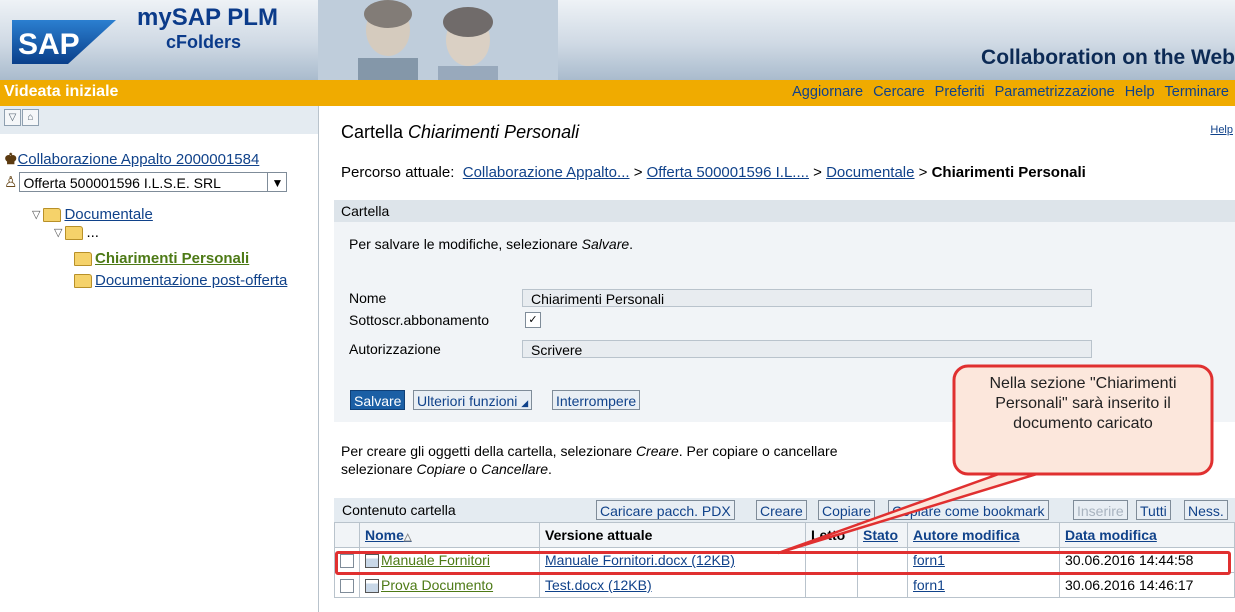 The width and height of the screenshot is (1235, 612). I want to click on sap-logo: SAP, so click(64, 42).